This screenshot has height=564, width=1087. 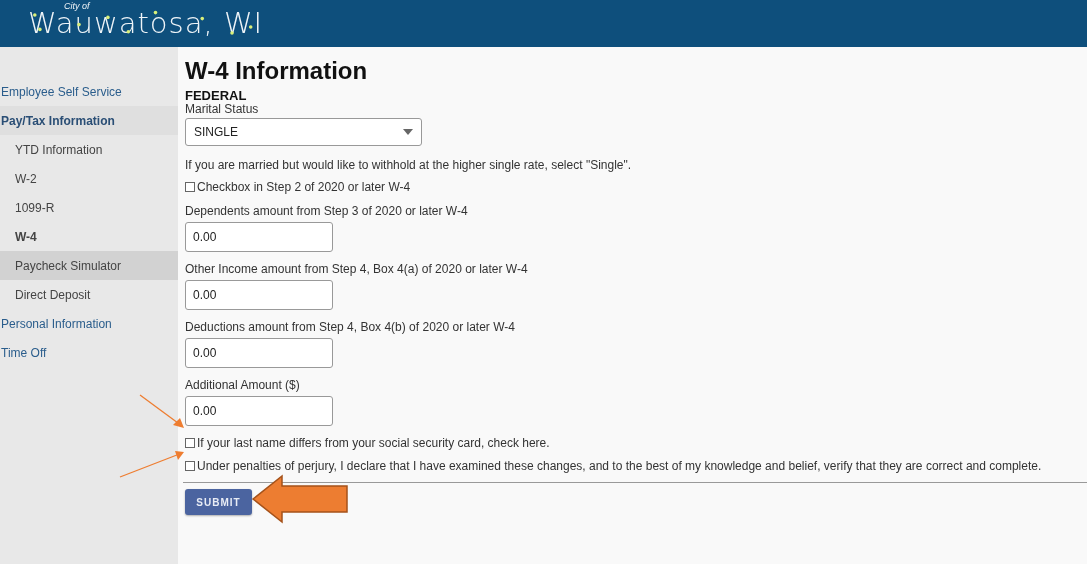 I want to click on checkbox-option: Checkbox in Step 2 of 2020 or later W-4, so click(x=298, y=187).